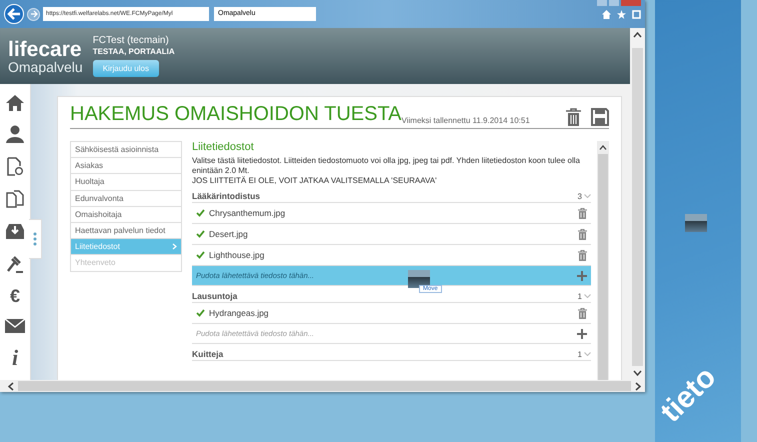 This screenshot has height=442, width=757. Describe the element at coordinates (15, 166) in the screenshot. I see `add-document-icon` at that location.